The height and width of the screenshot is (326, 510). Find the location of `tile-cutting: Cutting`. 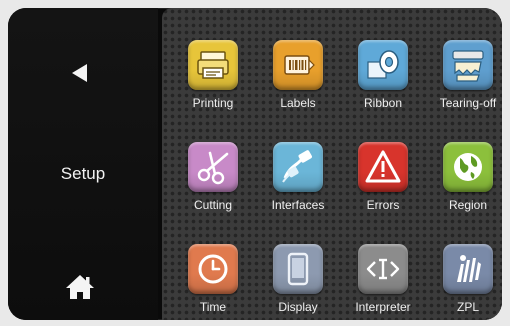

tile-cutting: Cutting is located at coordinates (213, 182).